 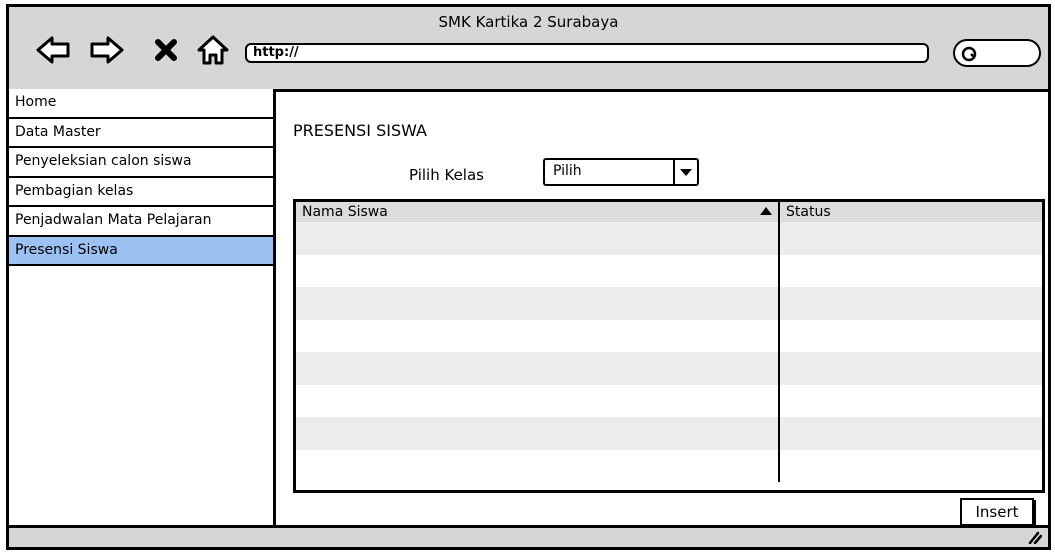 What do you see at coordinates (141, 163) in the screenshot?
I see `sidebar-item-penyeleksian: Penyeleksian calon siswa` at bounding box center [141, 163].